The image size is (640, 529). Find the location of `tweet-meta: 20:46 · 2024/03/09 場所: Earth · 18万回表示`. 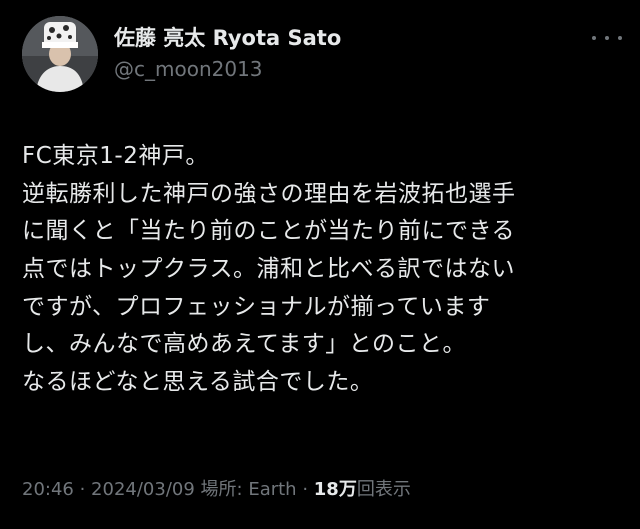

tweet-meta: 20:46 · 2024/03/09 場所: Earth · 18万回表示 is located at coordinates (216, 490).